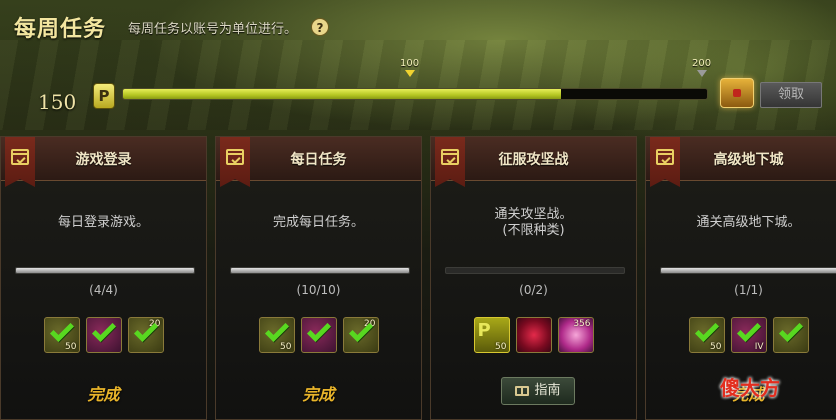 This screenshot has height=420, width=836. Describe the element at coordinates (318, 222) in the screenshot. I see `card-description: 完成每日任务。` at that location.